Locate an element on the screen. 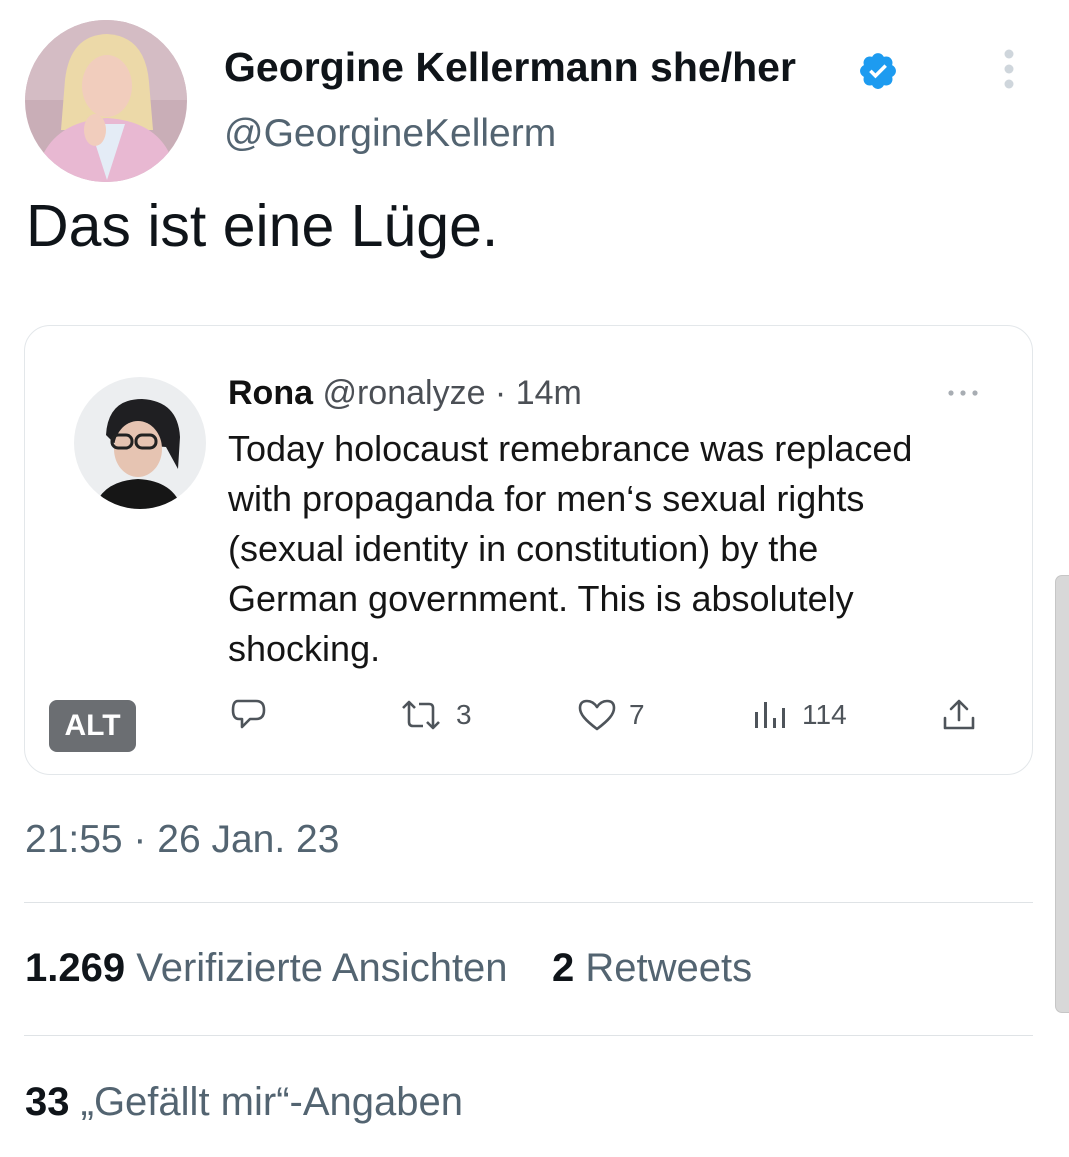  tweet-timestamp: 21:55 · 26 Jan. 23 is located at coordinates (182, 840).